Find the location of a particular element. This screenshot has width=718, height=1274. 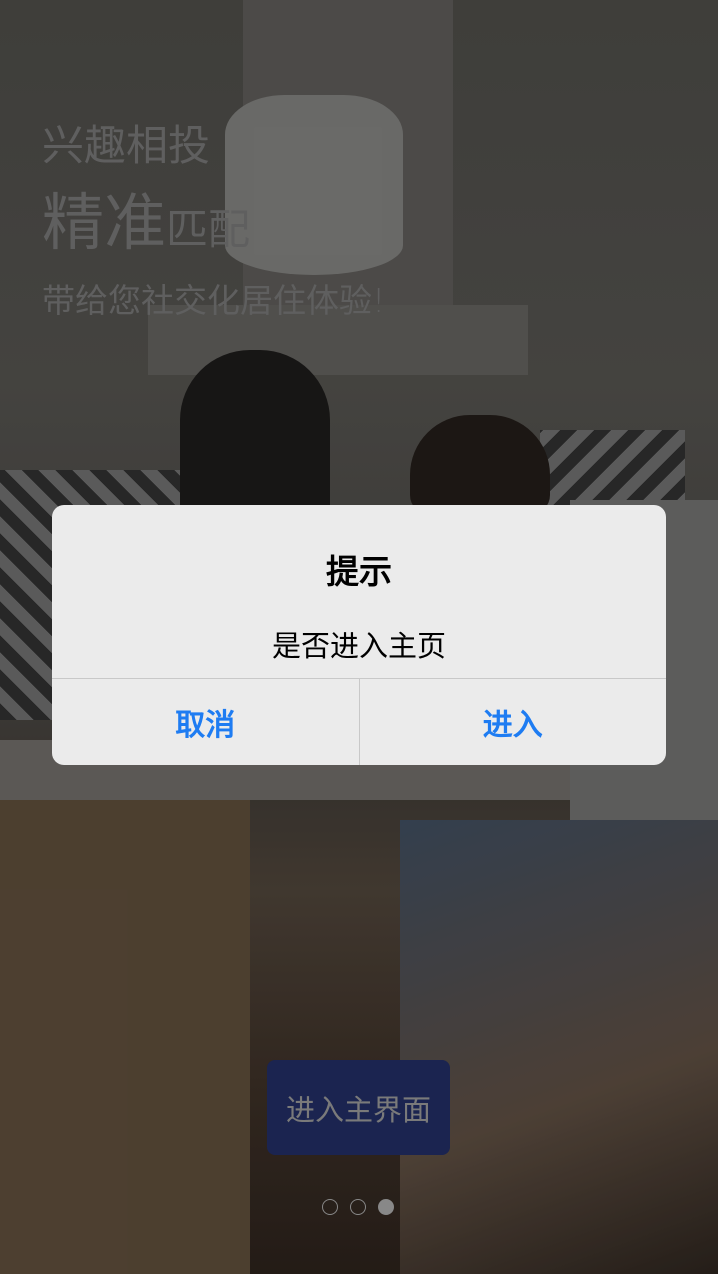

confirm-button: 进入 is located at coordinates (512, 722).